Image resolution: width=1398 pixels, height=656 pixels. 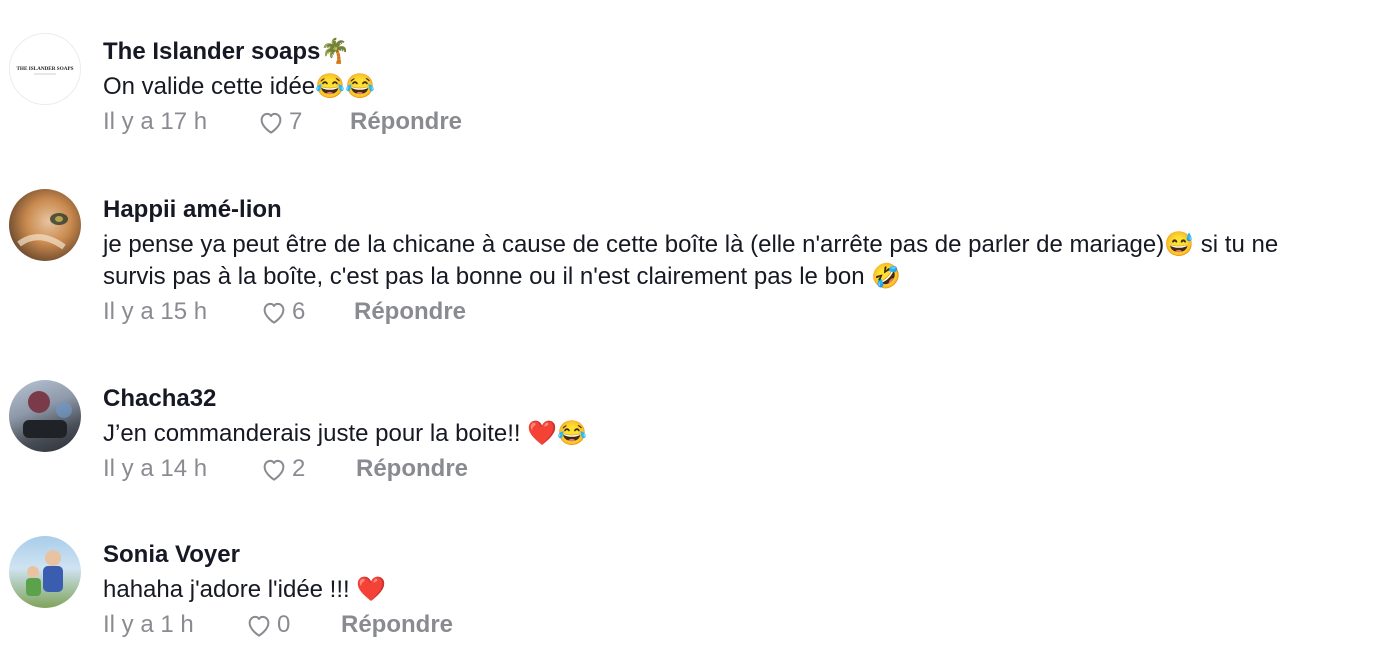 What do you see at coordinates (750, 122) in the screenshot?
I see `comment-meta: Il y a 17 h 7 Répondre` at bounding box center [750, 122].